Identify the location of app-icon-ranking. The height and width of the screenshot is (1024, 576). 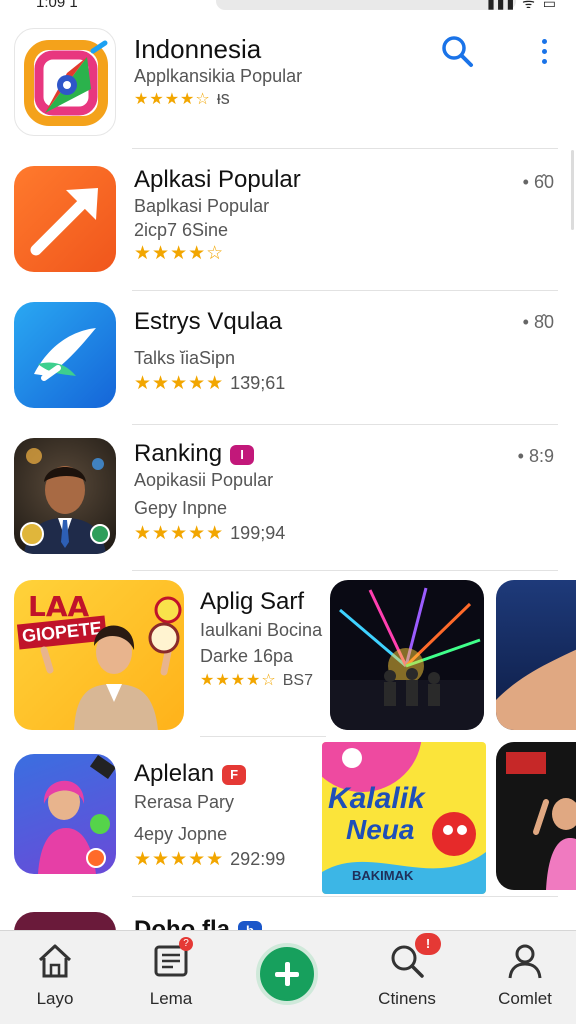
(65, 496).